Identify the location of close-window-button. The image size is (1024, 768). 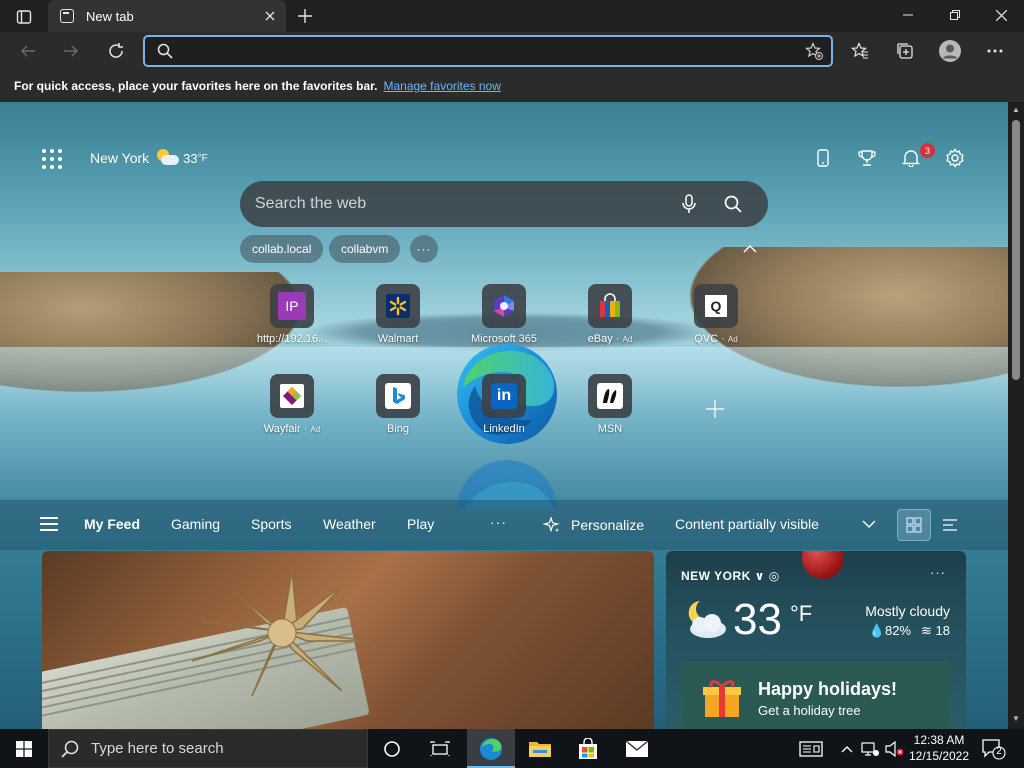
(1001, 15).